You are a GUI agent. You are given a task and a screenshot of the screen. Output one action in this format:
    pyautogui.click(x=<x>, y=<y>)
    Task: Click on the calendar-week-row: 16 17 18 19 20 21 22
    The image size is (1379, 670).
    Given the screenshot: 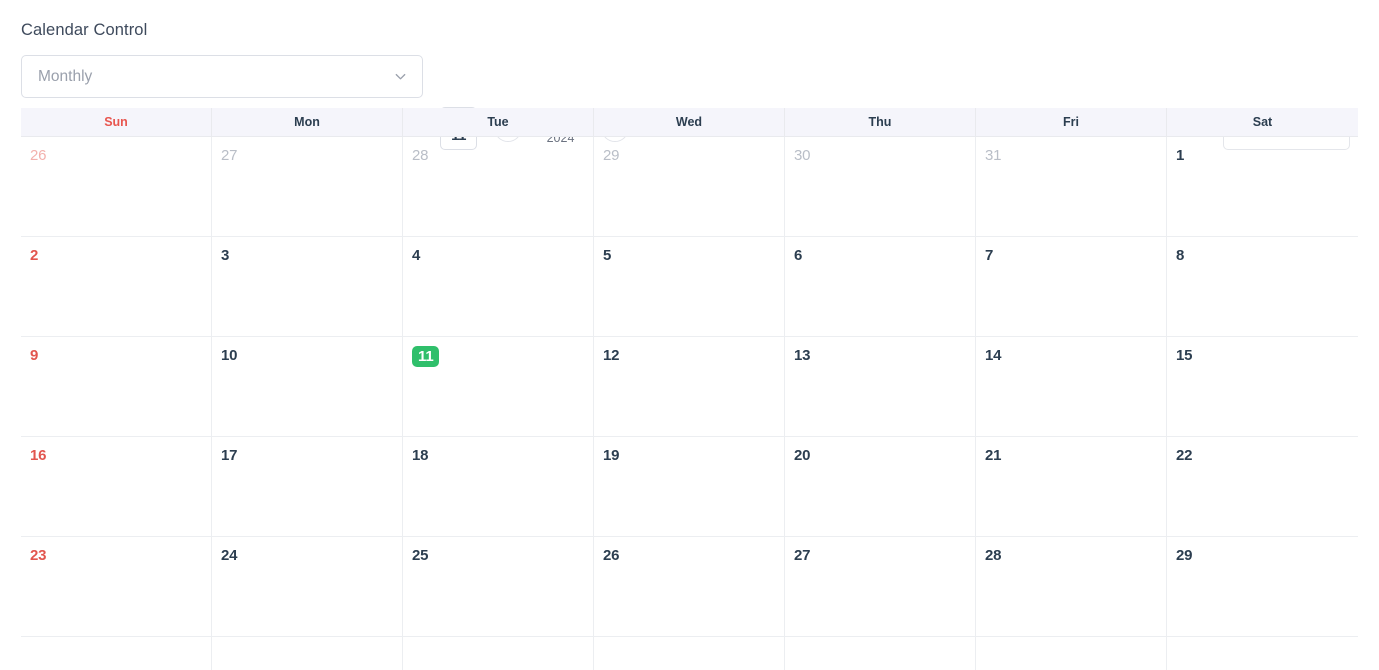 What is the action you would take?
    pyautogui.click(x=689, y=487)
    